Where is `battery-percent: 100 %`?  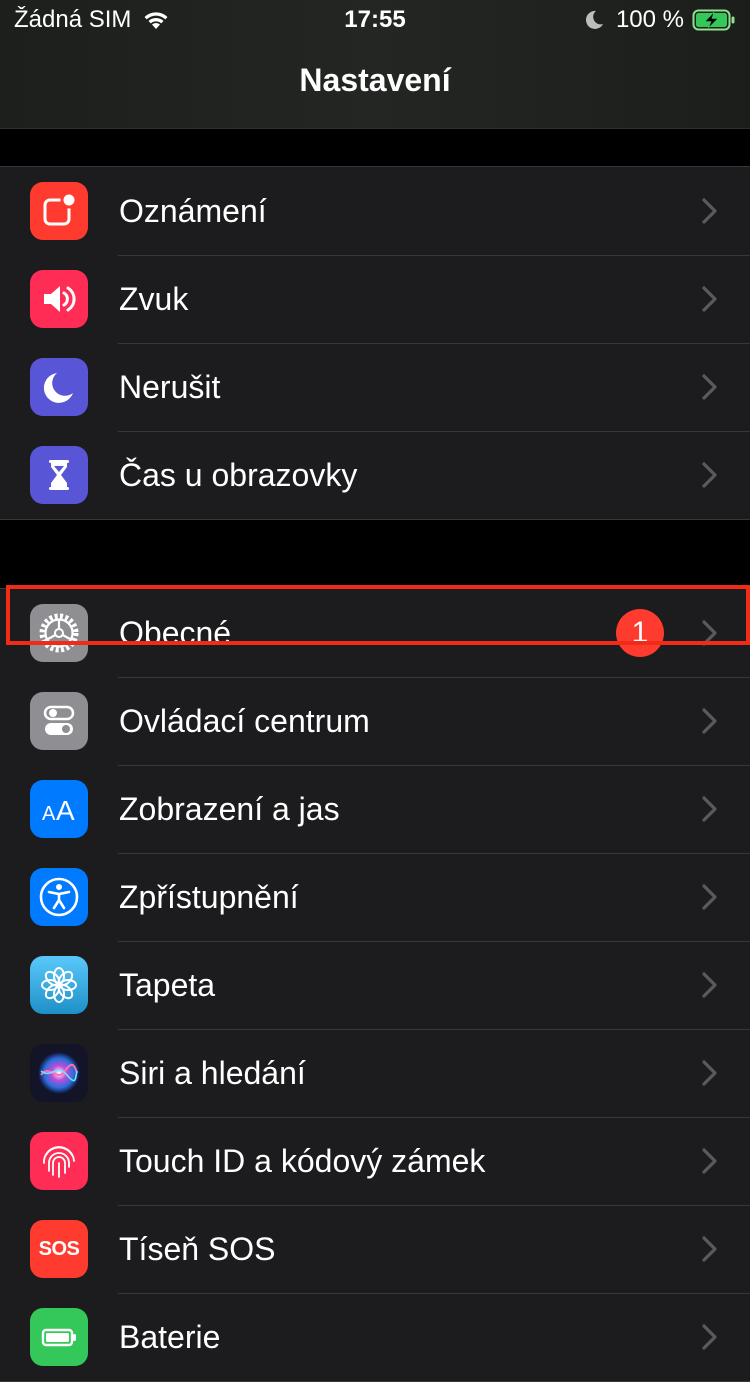
battery-percent: 100 % is located at coordinates (649, 19).